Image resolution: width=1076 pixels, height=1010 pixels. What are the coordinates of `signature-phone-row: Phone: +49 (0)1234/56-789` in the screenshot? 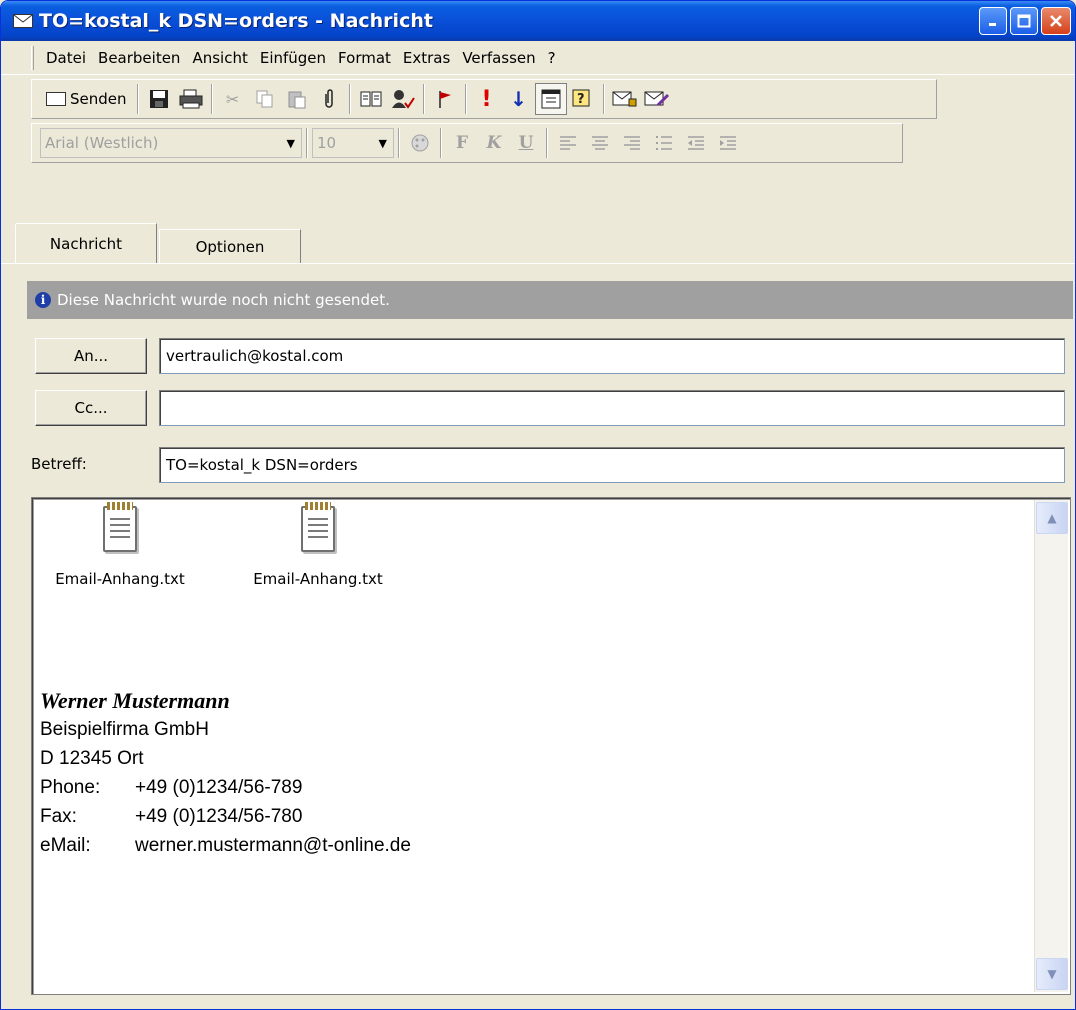 It's located at (225, 787).